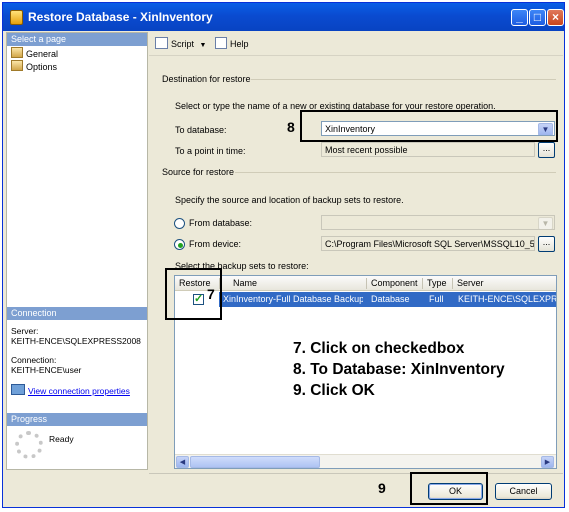 Image resolution: width=569 pixels, height=512 pixels. I want to click on cell-name: XinInventory-Full Database Backup, so click(293, 299).